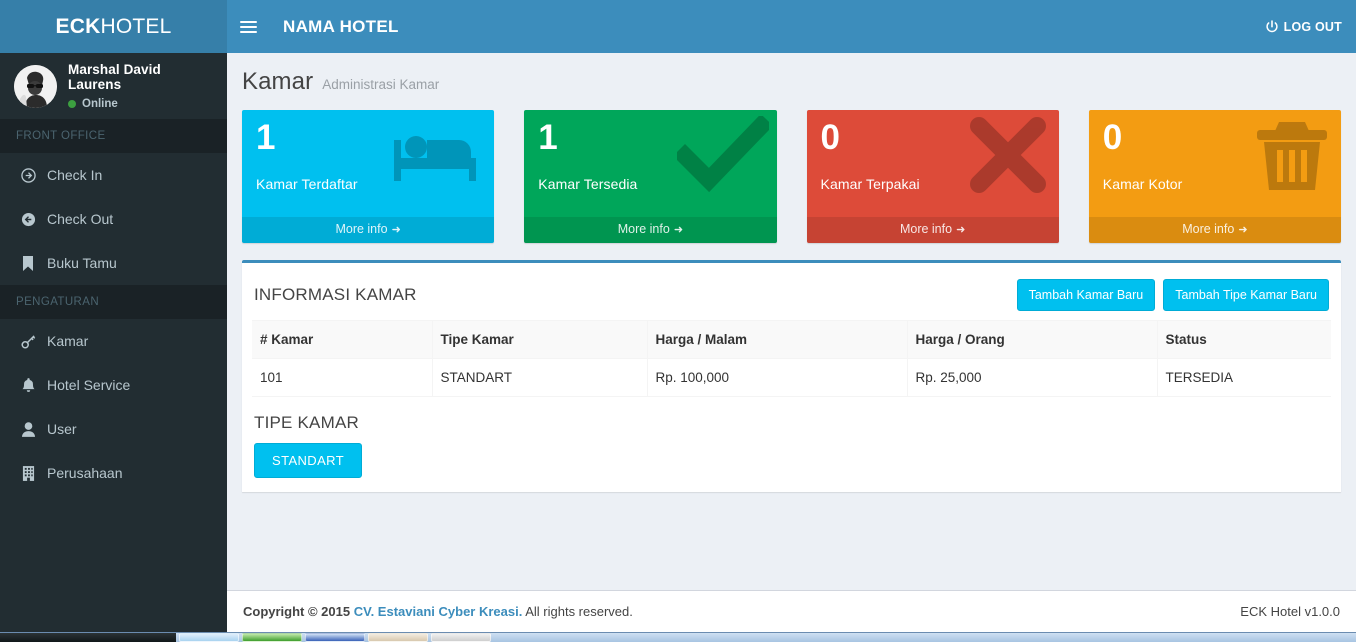 This screenshot has height=642, width=1356. What do you see at coordinates (1292, 155) in the screenshot?
I see `trash-icon` at bounding box center [1292, 155].